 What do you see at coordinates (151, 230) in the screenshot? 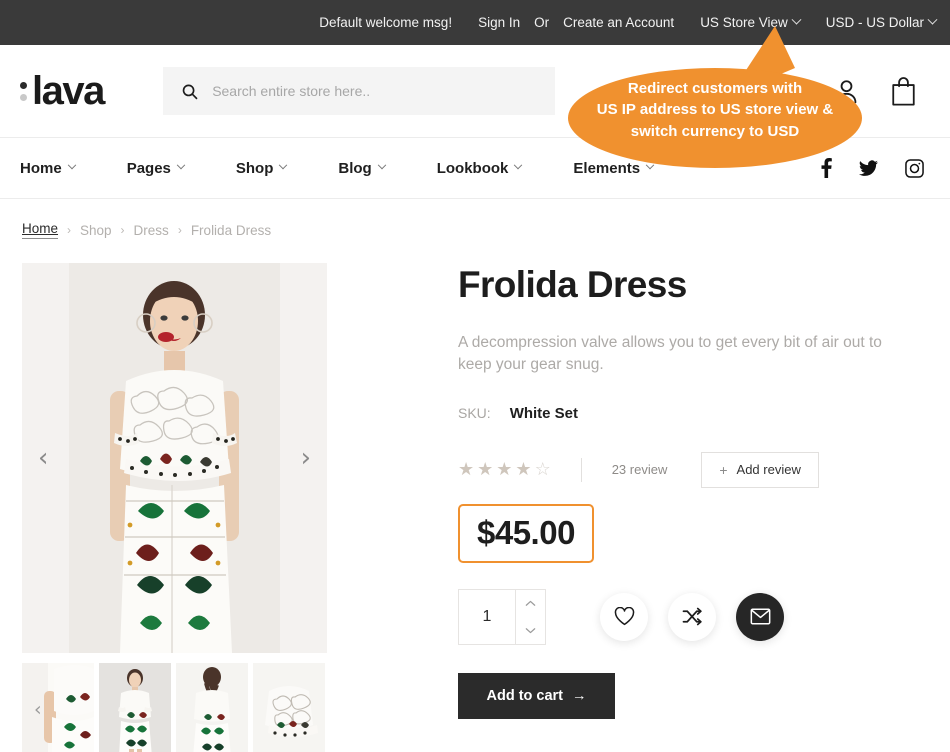
I see `breadcrumb-item-dress: Dress` at bounding box center [151, 230].